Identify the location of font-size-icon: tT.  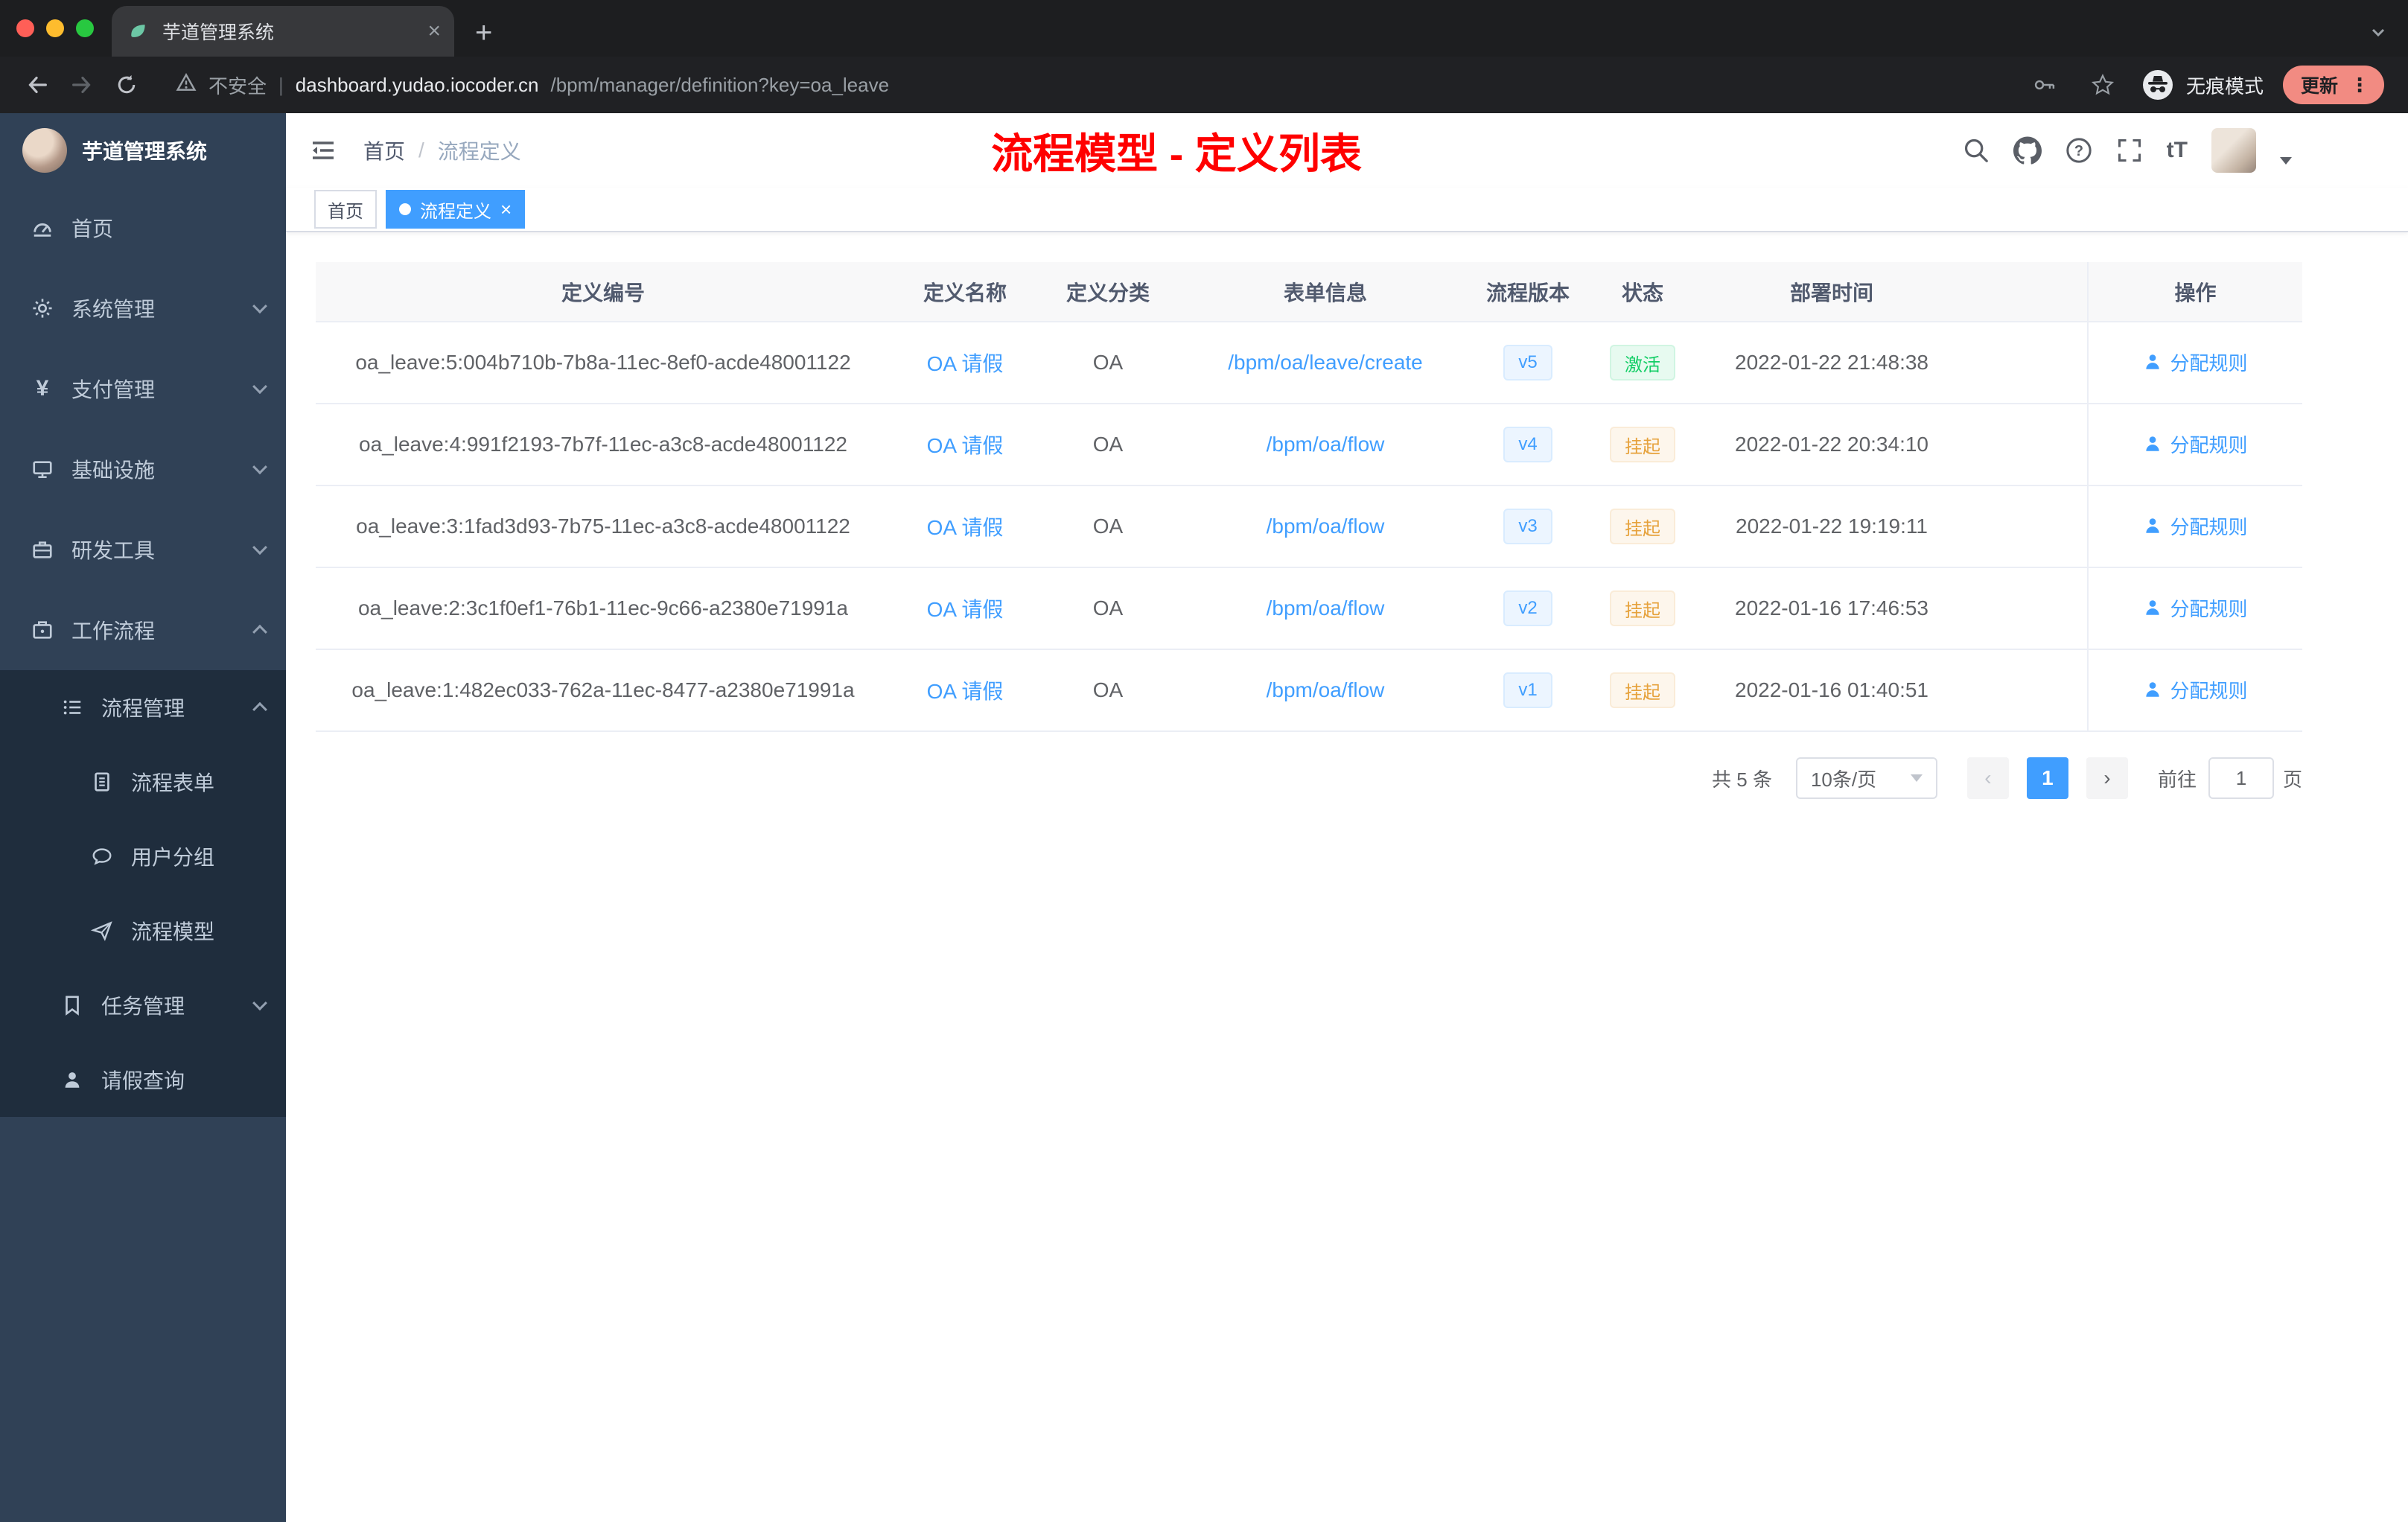
(2177, 150).